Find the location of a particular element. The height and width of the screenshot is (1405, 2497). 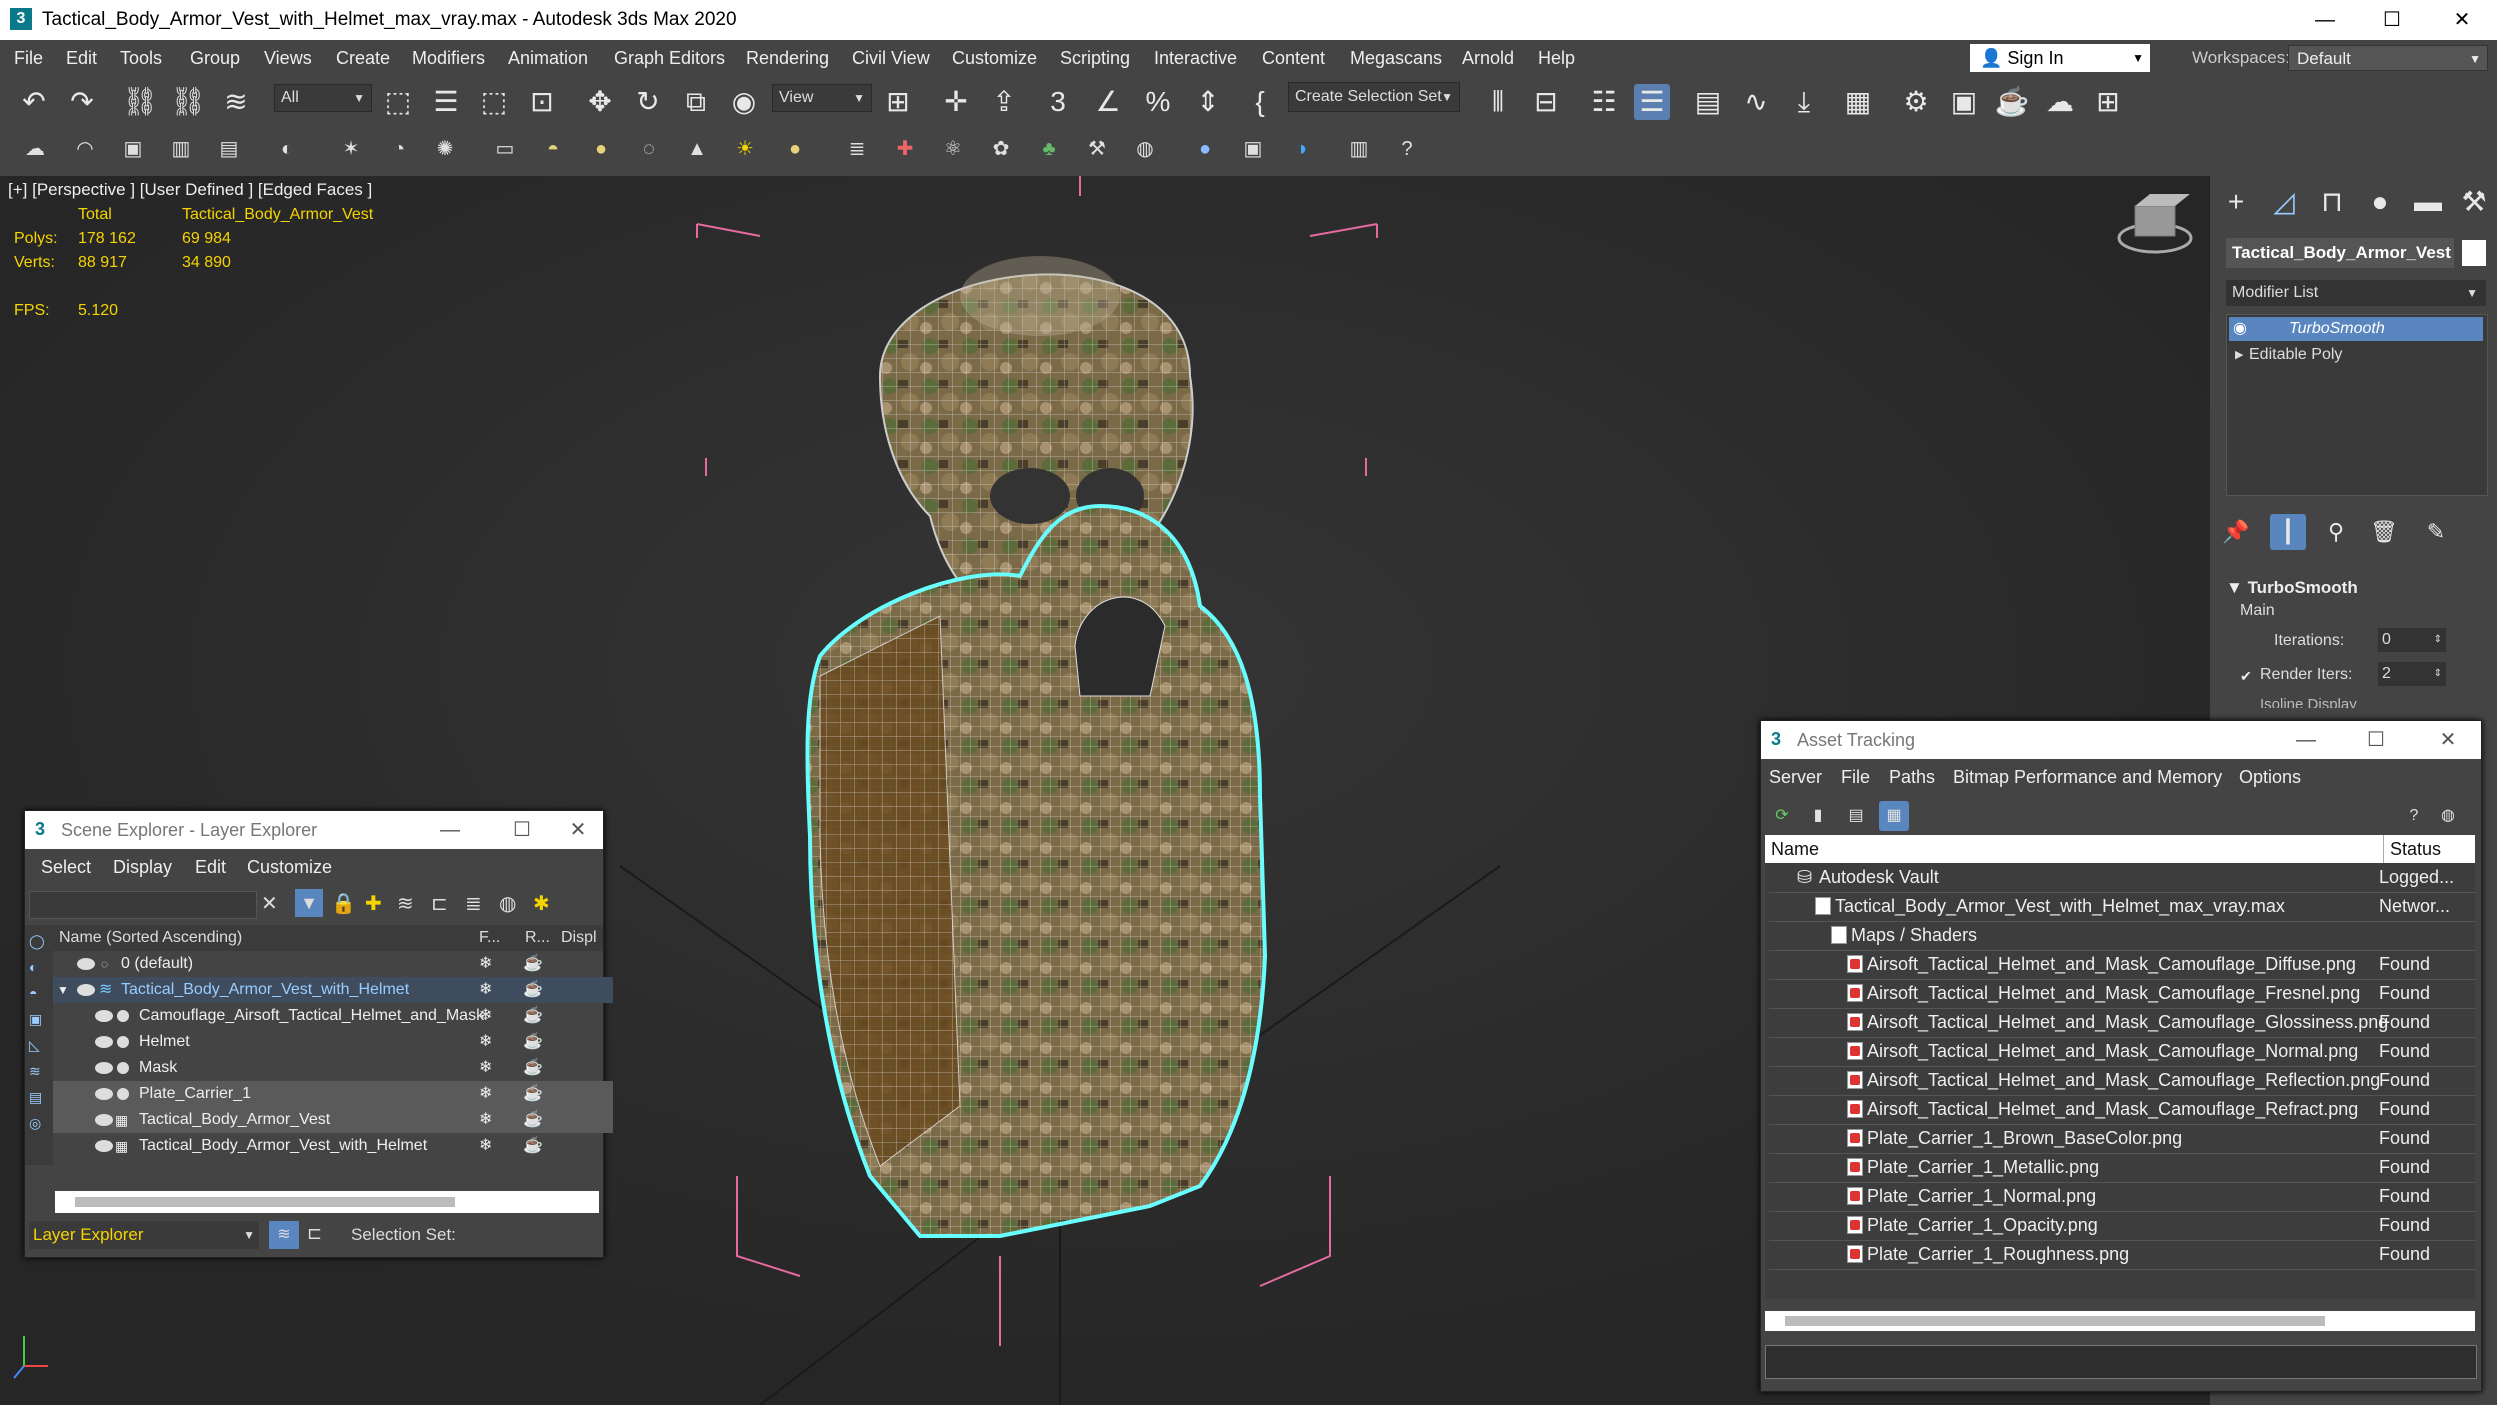

shapes-icon: ◠ is located at coordinates (85, 149).